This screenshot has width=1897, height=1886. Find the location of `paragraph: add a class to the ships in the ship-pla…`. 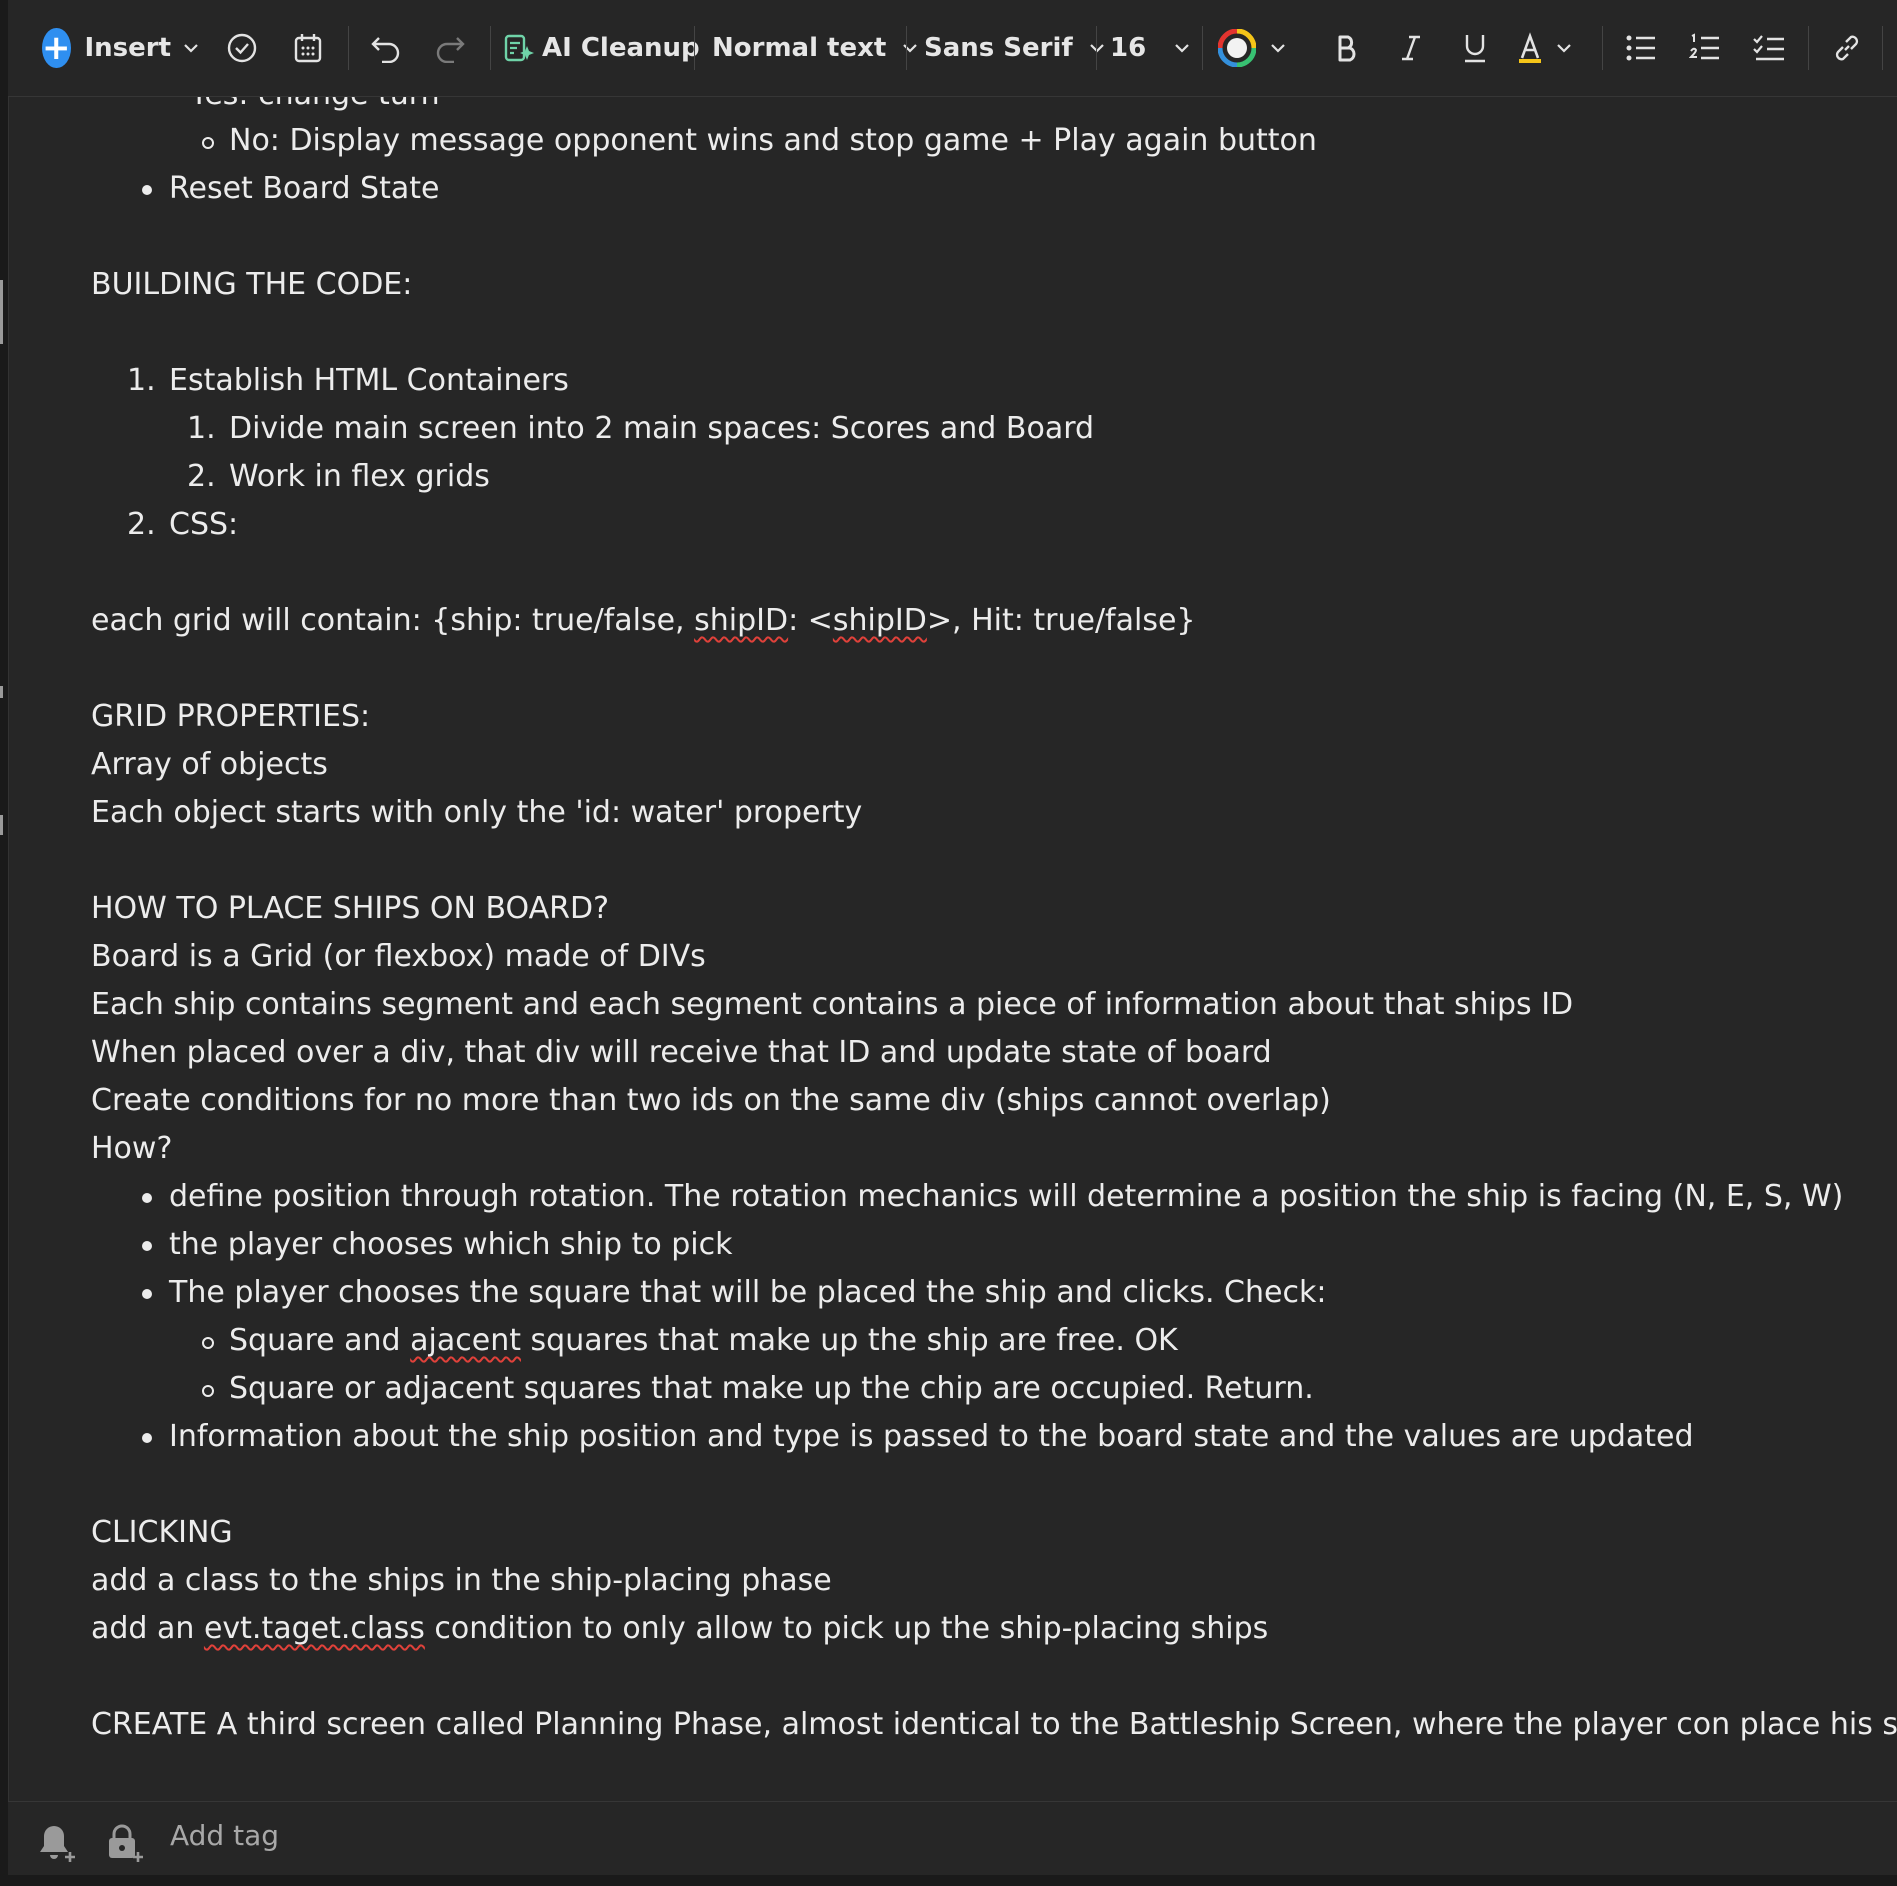

paragraph: add a class to the ships in the ship-pla… is located at coordinates (461, 1580).